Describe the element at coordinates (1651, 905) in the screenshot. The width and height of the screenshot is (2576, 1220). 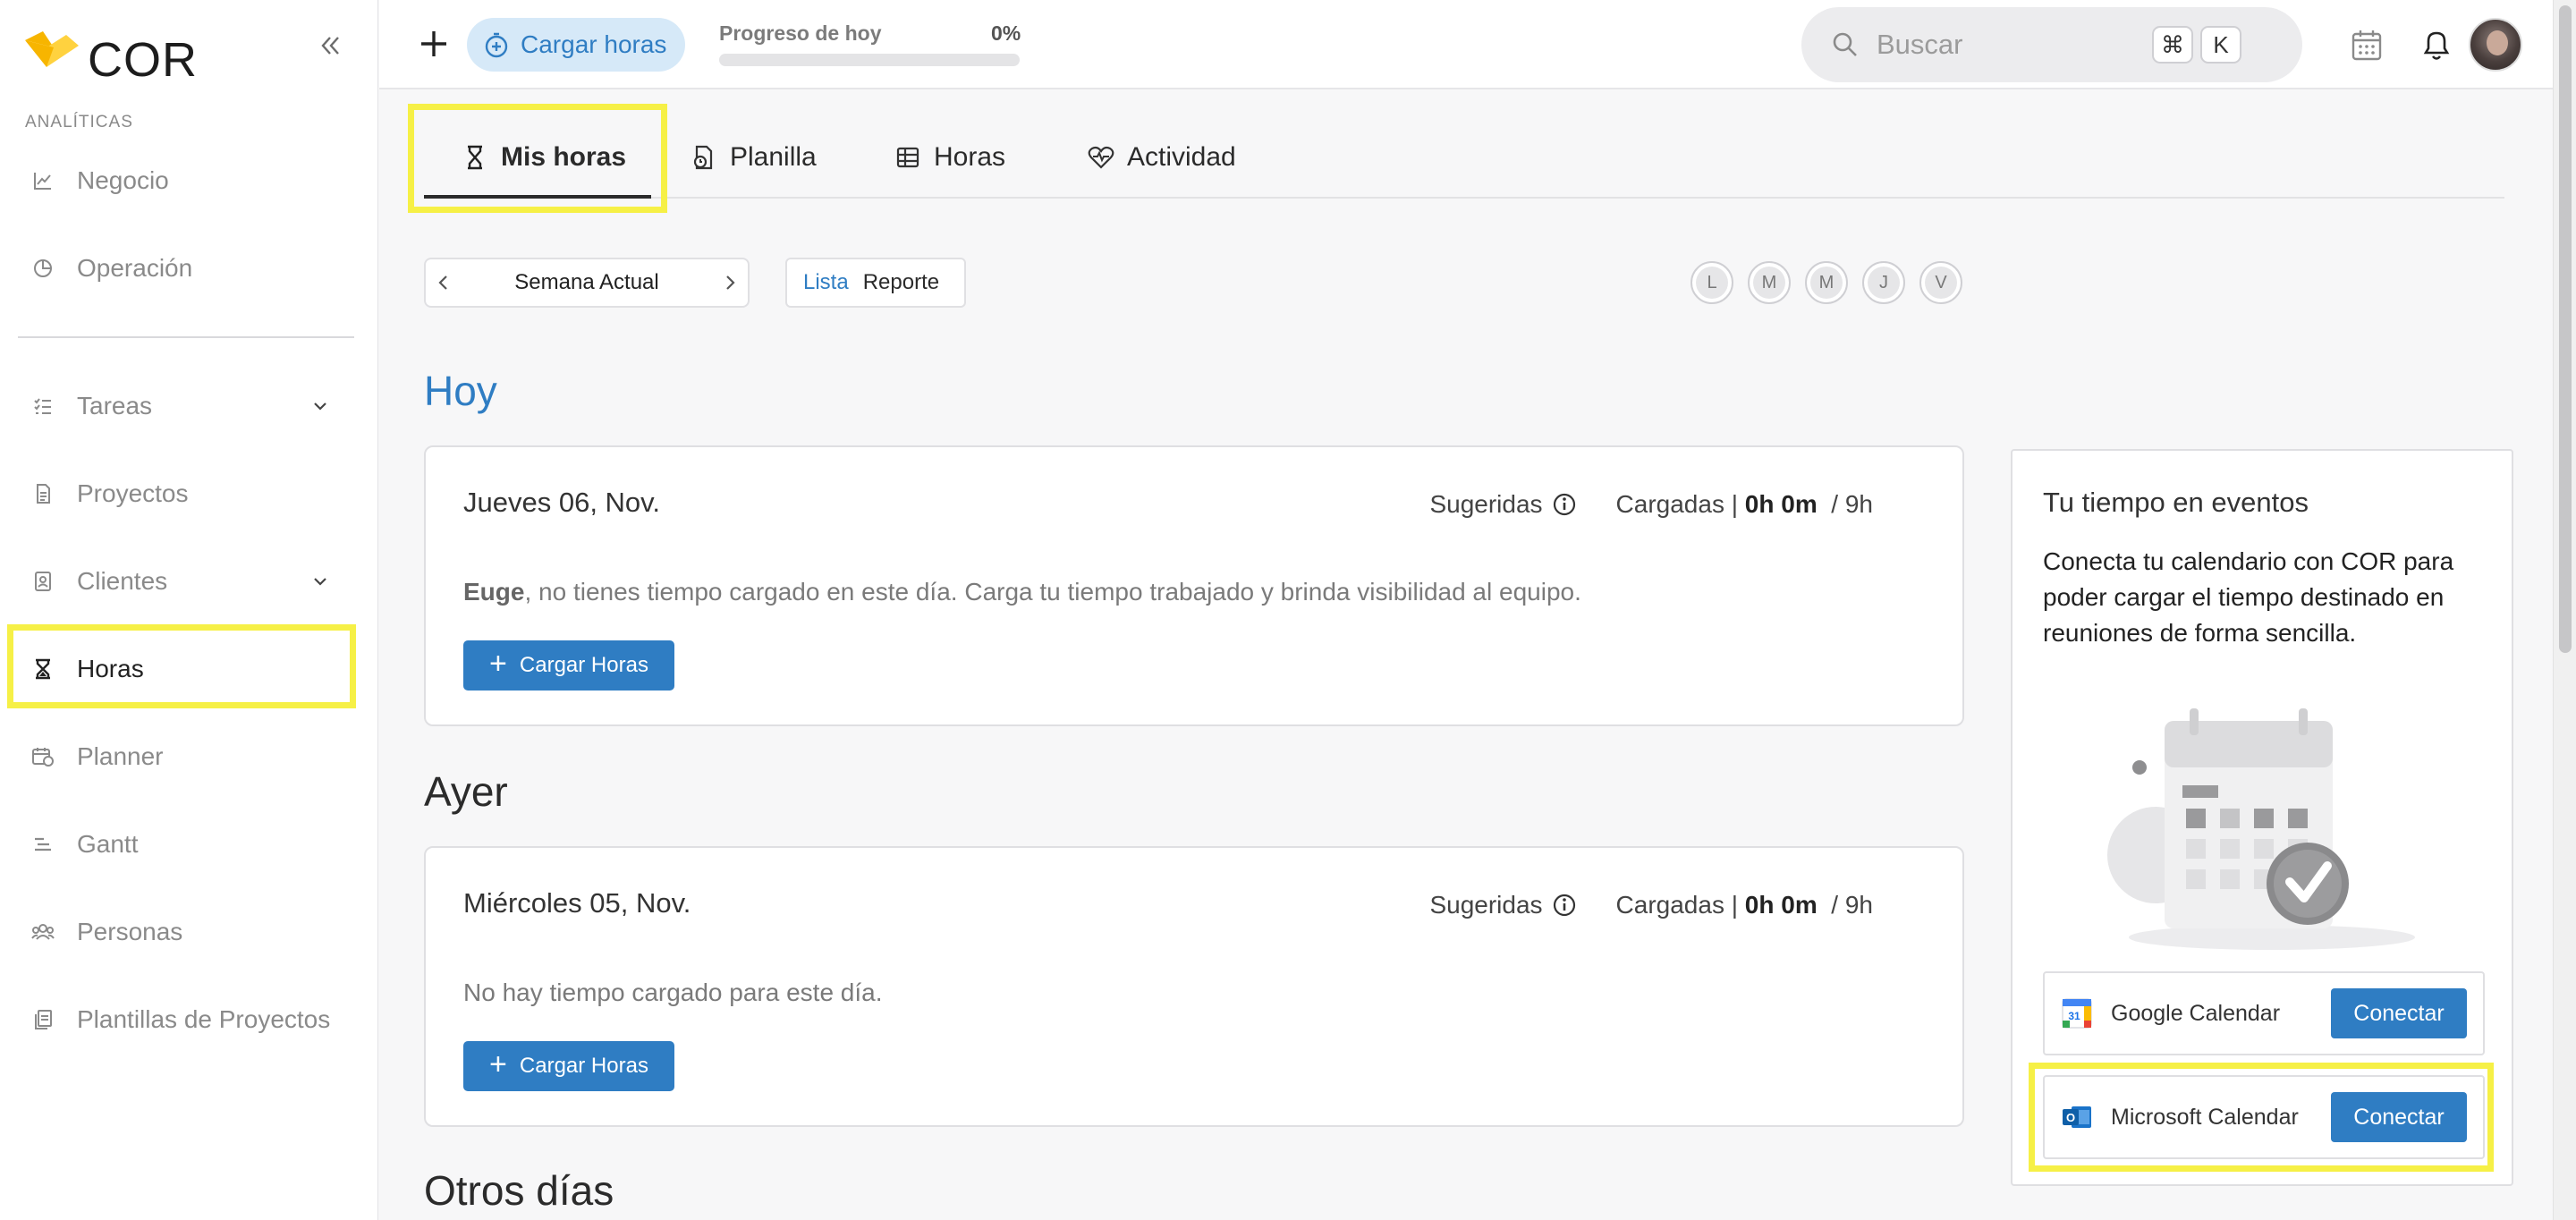
I see `day-card-meta: Sugeridas Cargadas | 0h 0m / 9h` at that location.